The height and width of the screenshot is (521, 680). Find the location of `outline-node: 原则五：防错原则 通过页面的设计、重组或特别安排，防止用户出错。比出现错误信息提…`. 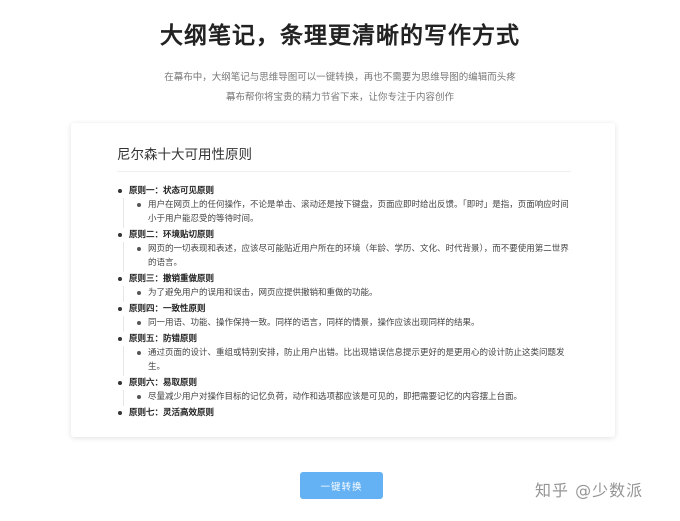

outline-node: 原则五：防错原则 通过页面的设计、重组或特别安排，防止用户出错。比出现错误信息提… is located at coordinates (342, 354).